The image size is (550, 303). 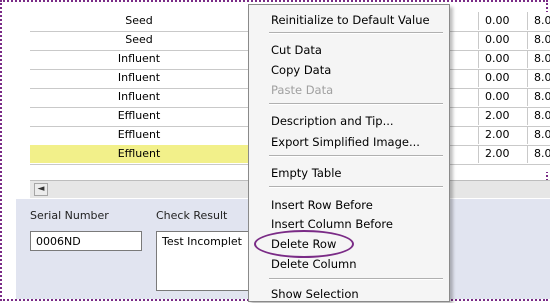 I want to click on menu-item-paste-data: Paste Data, so click(x=302, y=90).